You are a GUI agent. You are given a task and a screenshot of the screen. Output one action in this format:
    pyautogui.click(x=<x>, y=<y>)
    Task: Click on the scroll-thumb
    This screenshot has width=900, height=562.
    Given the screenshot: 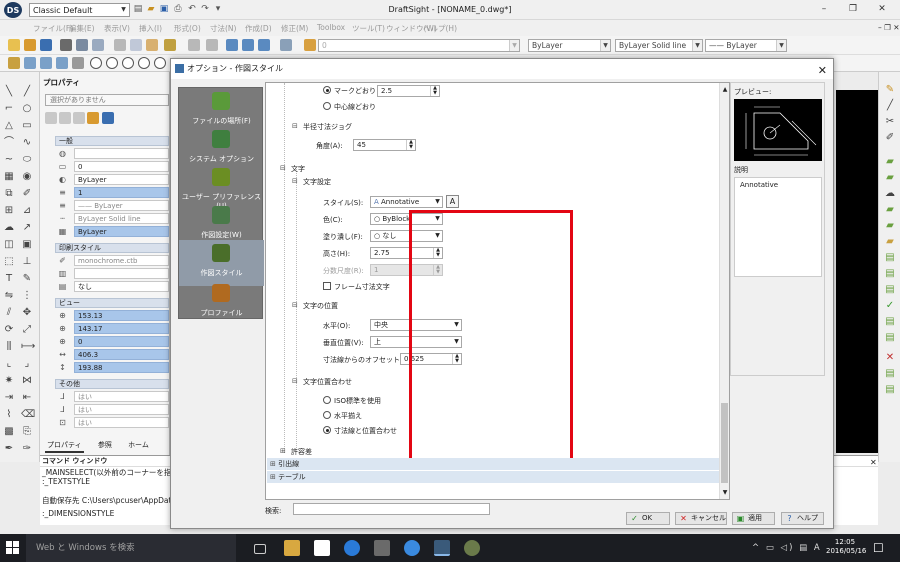 What is the action you would take?
    pyautogui.click(x=724, y=443)
    